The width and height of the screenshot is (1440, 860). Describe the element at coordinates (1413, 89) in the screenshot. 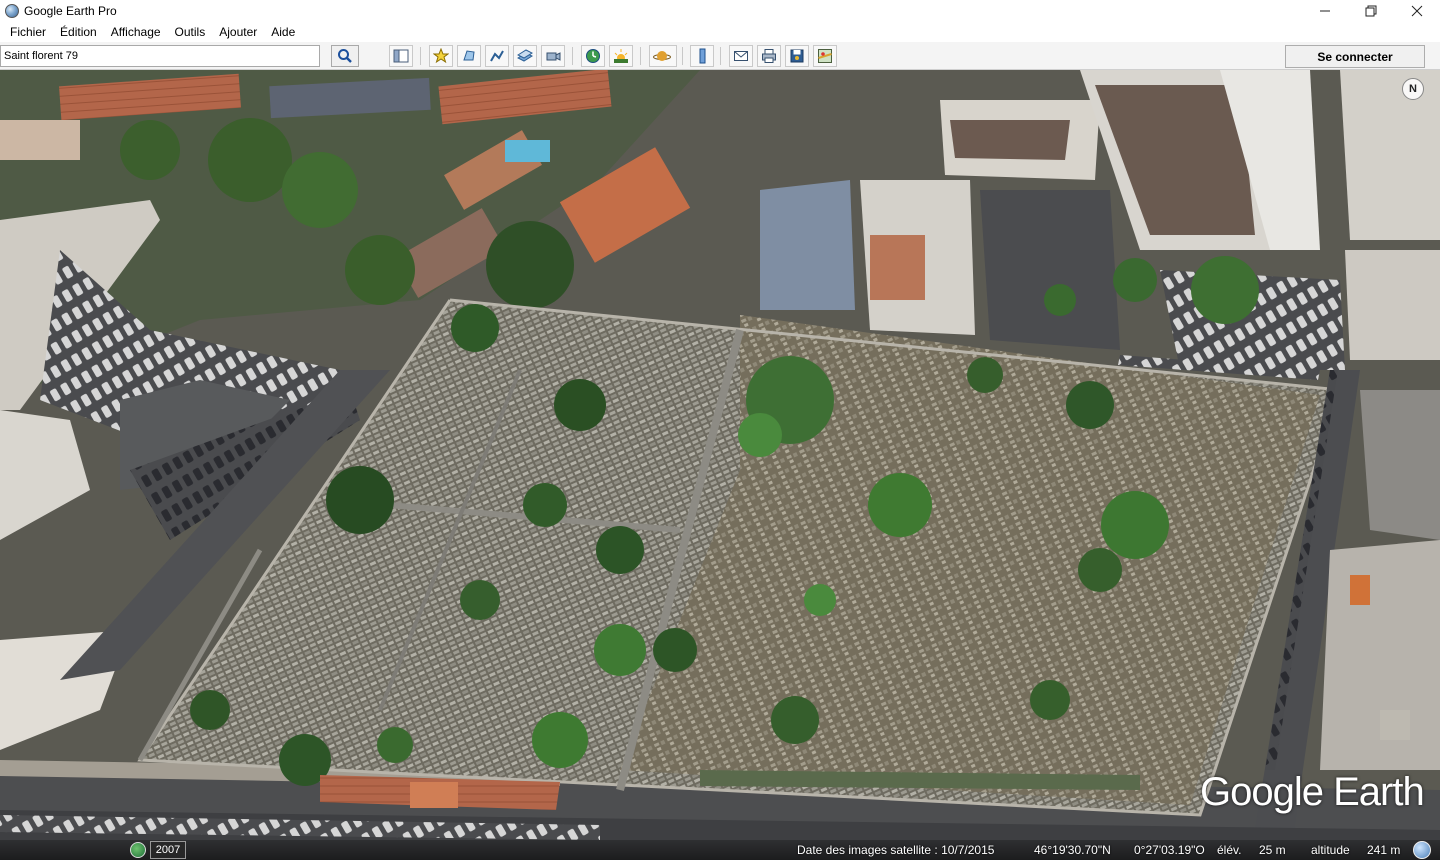

I see `compass-north-button: N` at that location.